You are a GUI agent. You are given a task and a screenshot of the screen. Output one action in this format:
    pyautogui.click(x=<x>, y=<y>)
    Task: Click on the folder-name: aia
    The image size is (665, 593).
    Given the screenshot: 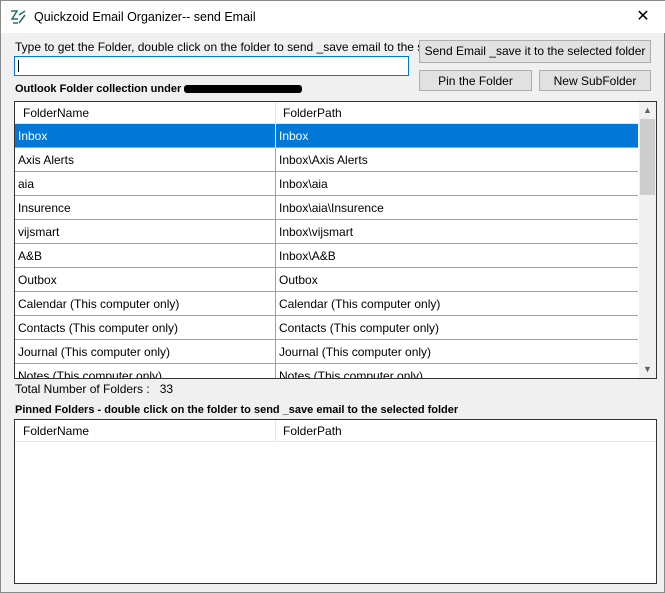 What is the action you would take?
    pyautogui.click(x=26, y=184)
    